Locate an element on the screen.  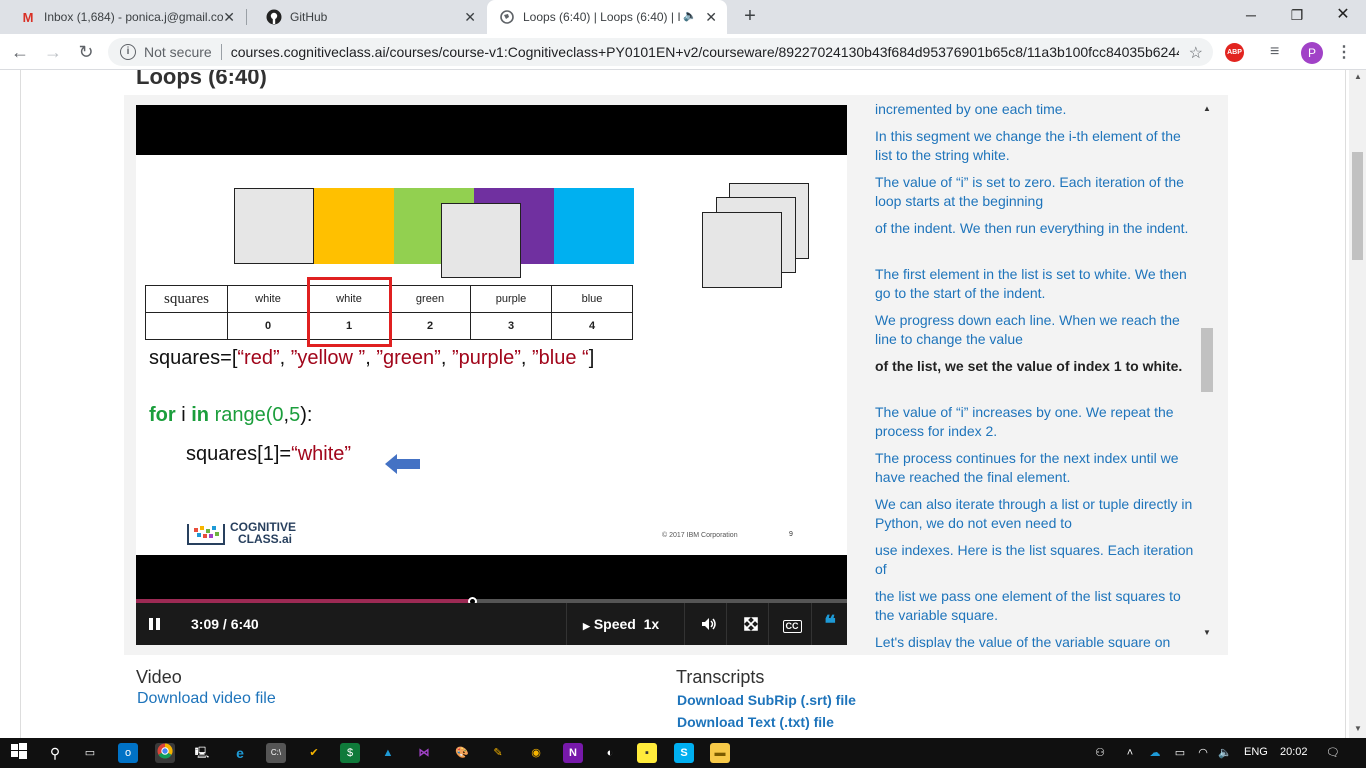
table-cell: 0 is located at coordinates (268, 326).